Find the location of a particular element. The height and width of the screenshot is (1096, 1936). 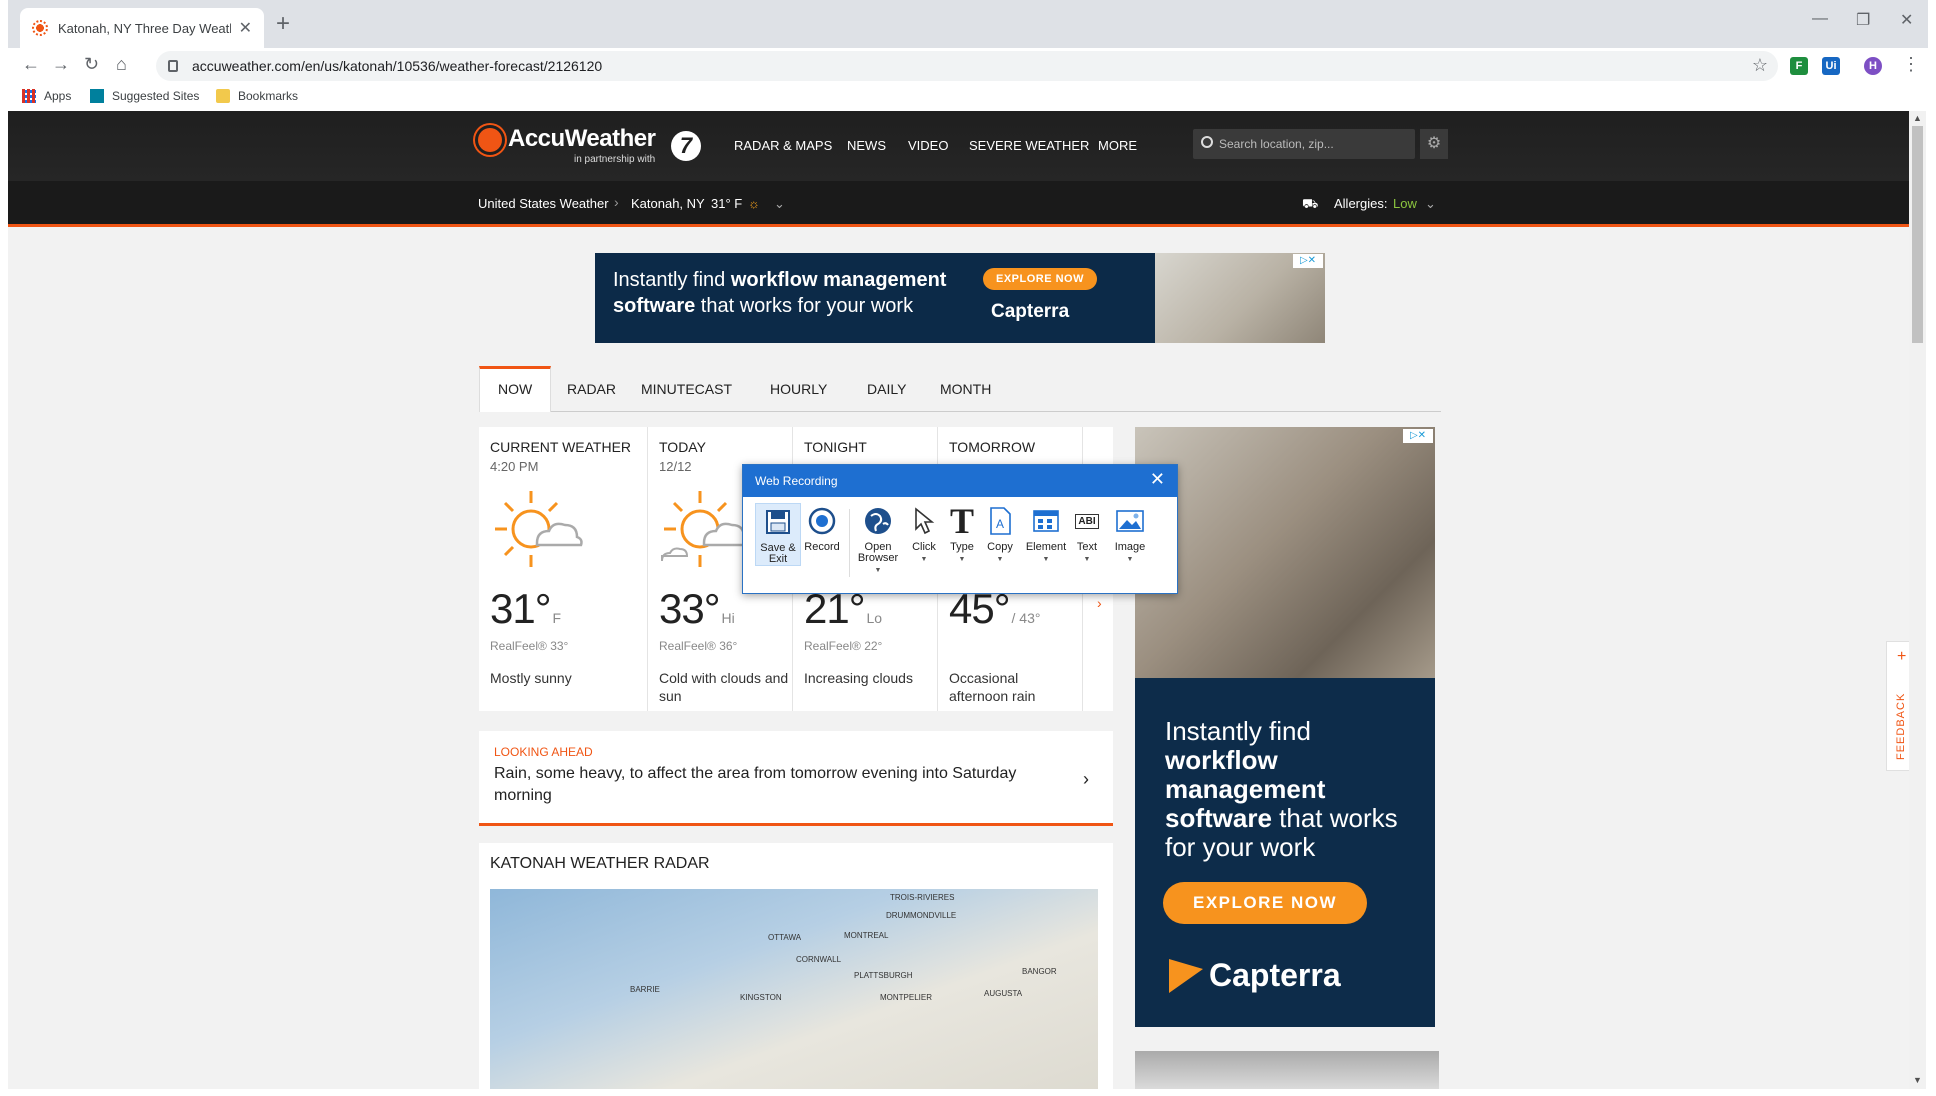

save-exit-button: Save & Exit is located at coordinates (778, 534).